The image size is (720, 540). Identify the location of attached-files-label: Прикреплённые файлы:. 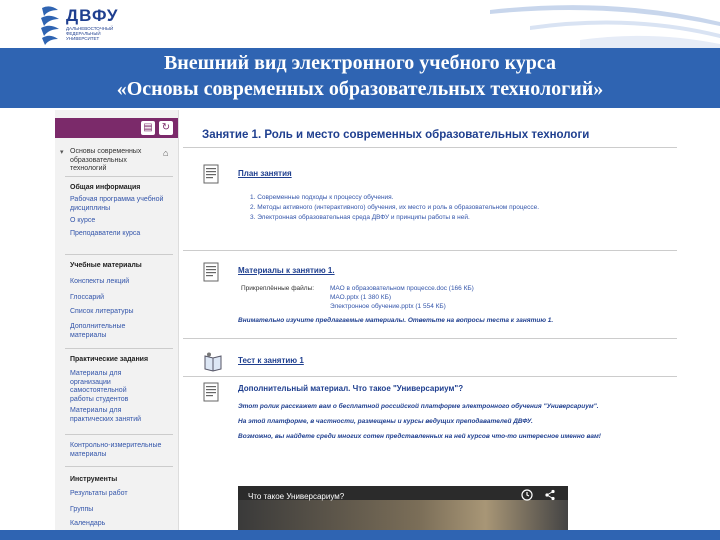
(278, 288).